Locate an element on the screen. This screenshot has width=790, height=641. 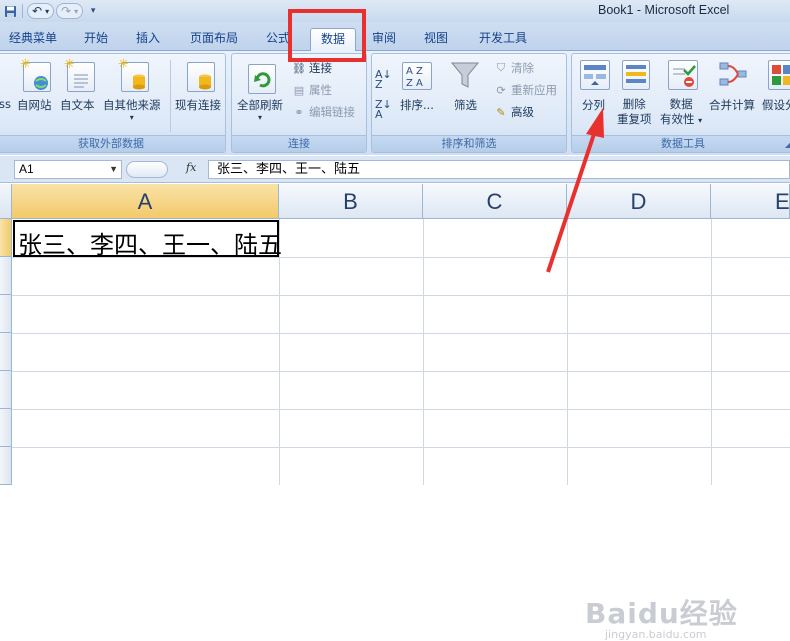
customize-toolbar-icon: ▾ is located at coordinates (93, 11).